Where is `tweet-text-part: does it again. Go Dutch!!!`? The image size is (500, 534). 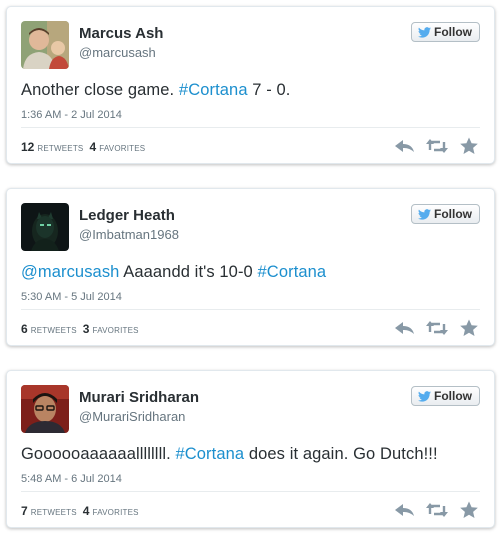
tweet-text-part: does it again. Go Dutch!!! is located at coordinates (341, 454).